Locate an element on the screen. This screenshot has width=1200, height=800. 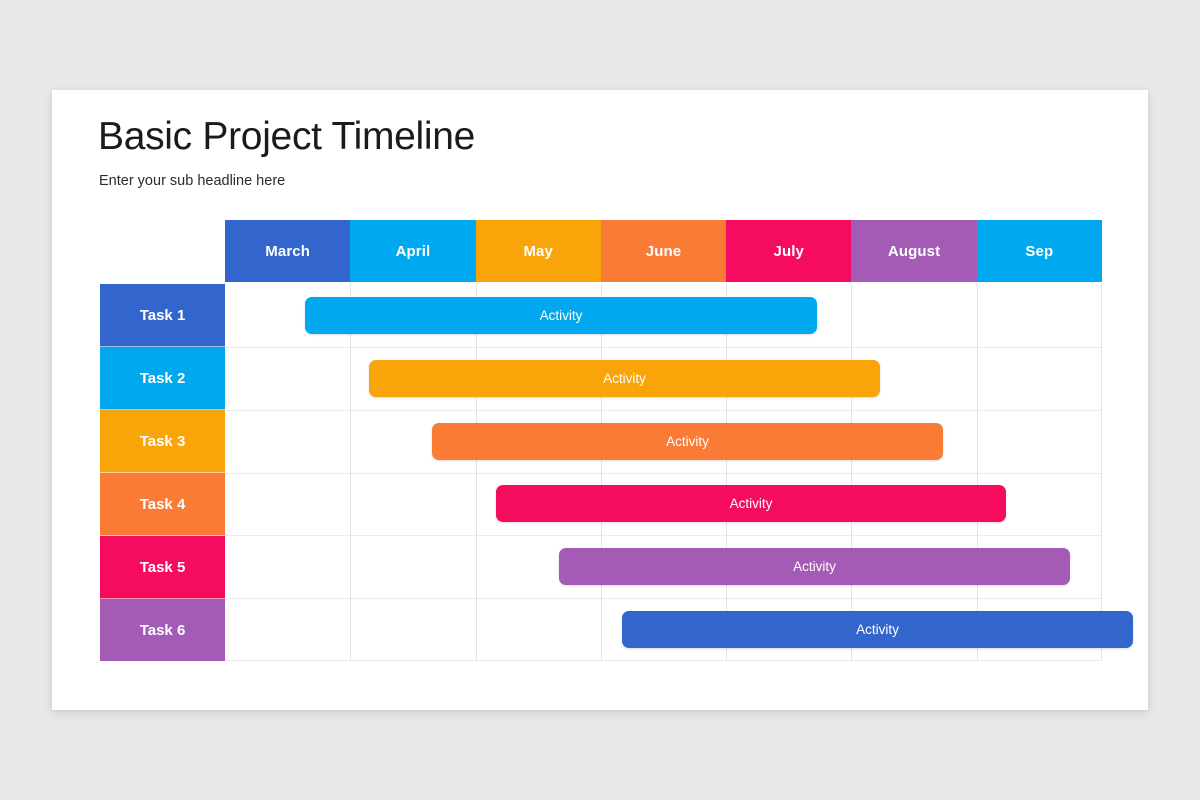
task-label-cell: Task 5 is located at coordinates (162, 567).